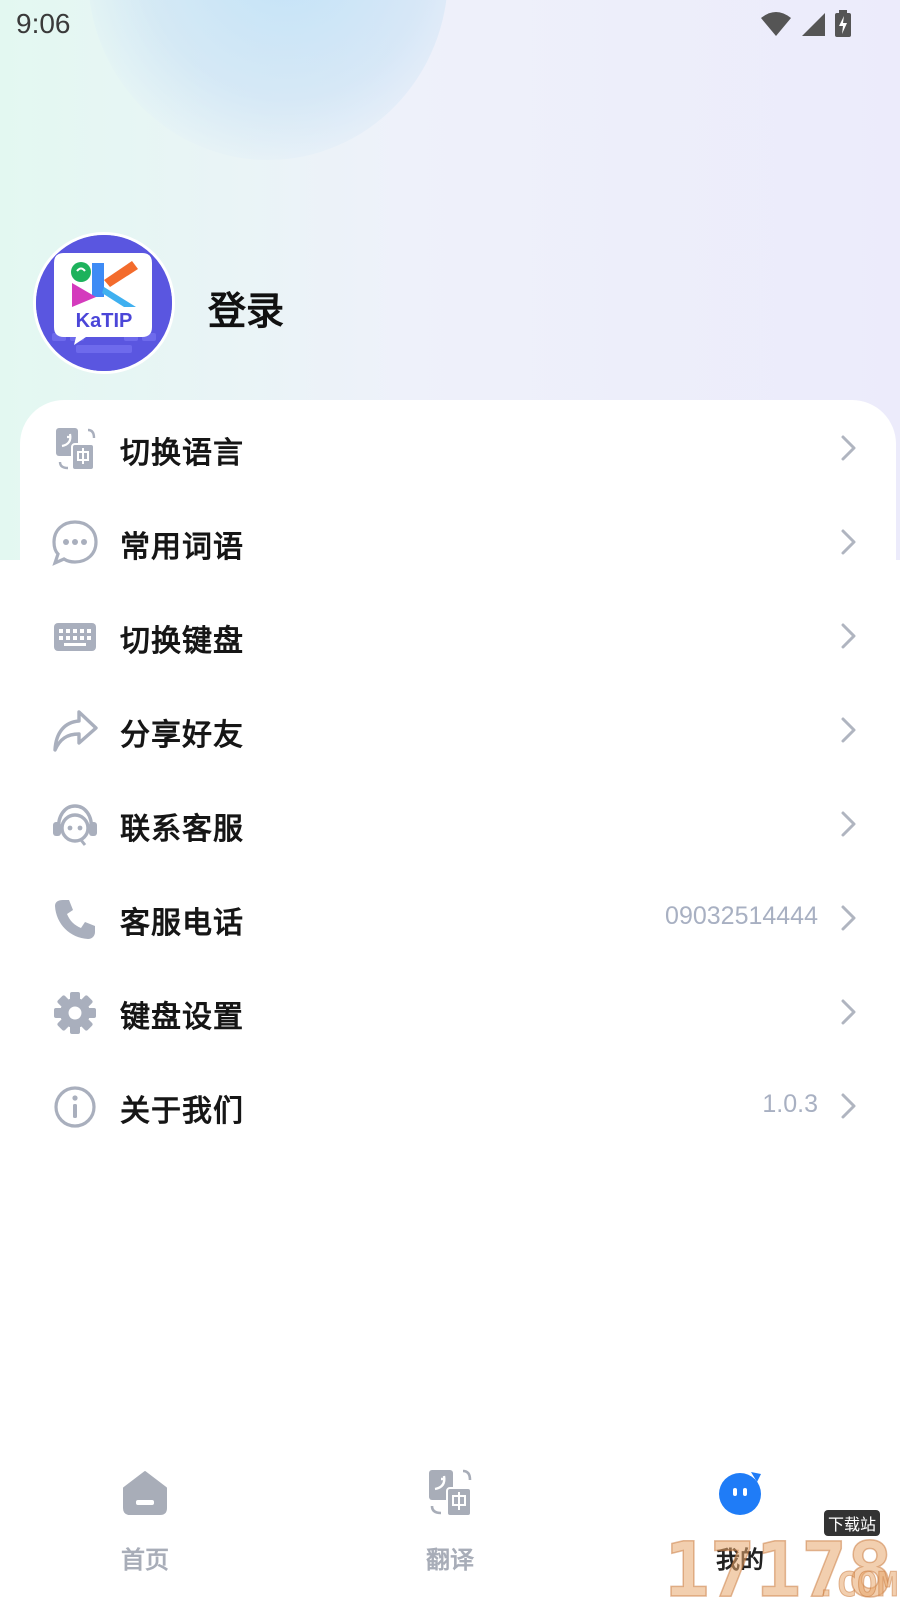  What do you see at coordinates (458, 824) in the screenshot?
I see `menu-item-contact-support: 联系客服` at bounding box center [458, 824].